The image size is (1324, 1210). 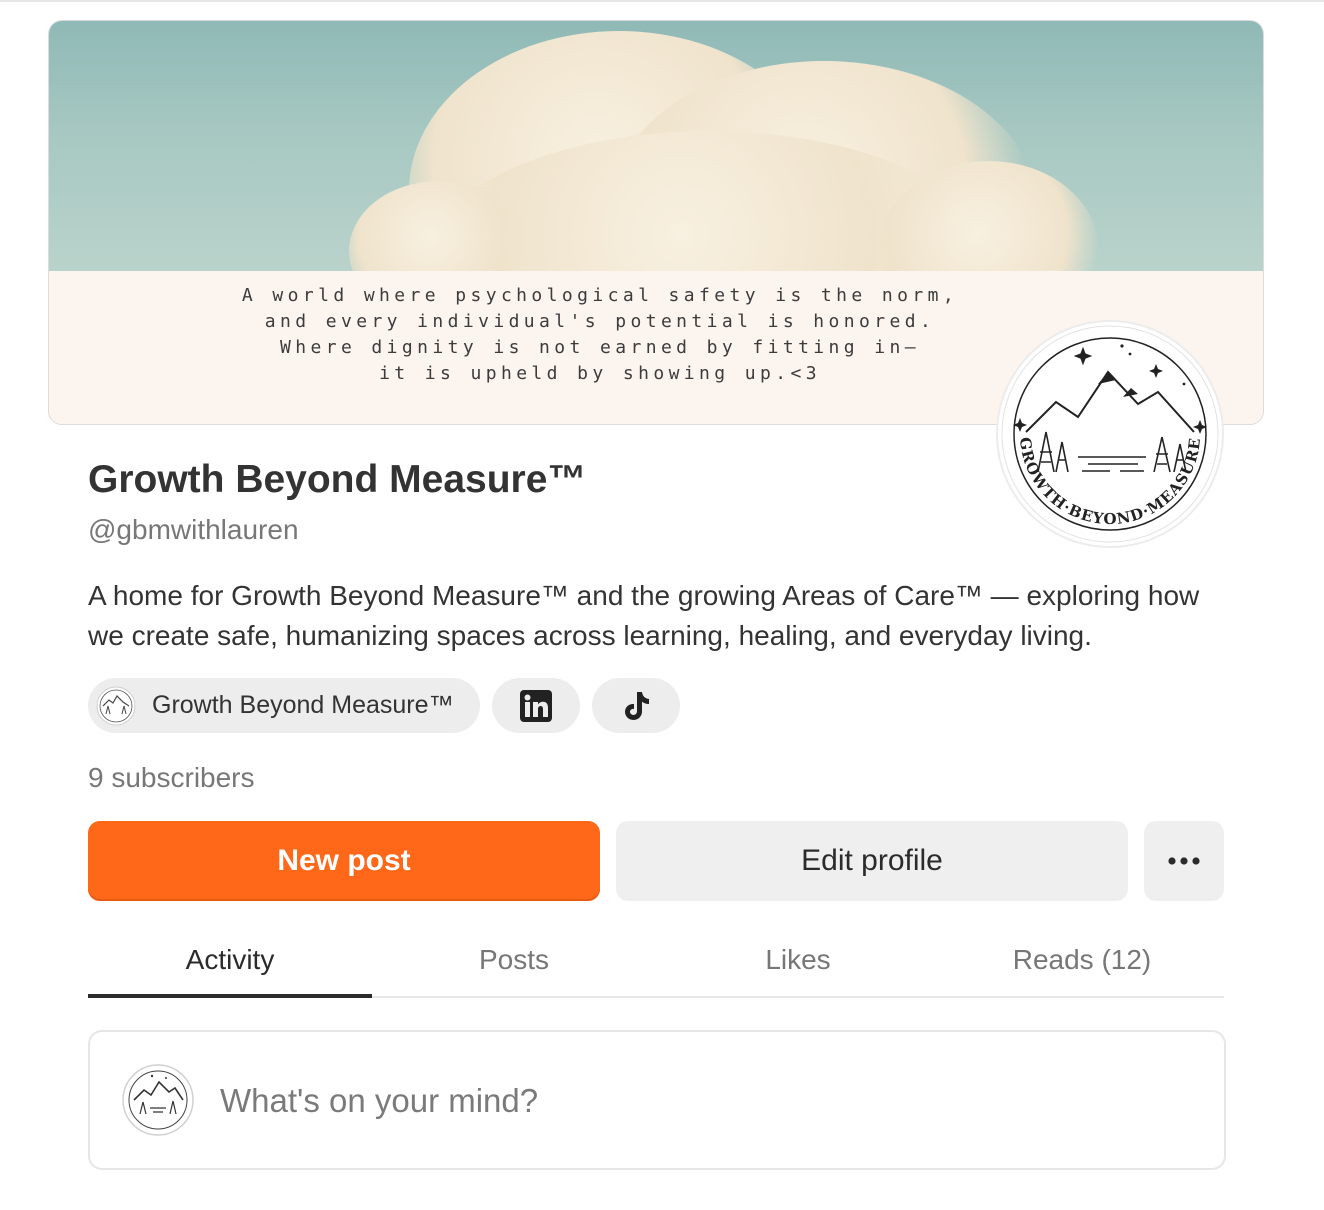 What do you see at coordinates (230, 961) in the screenshot?
I see `tab-activity: Activity` at bounding box center [230, 961].